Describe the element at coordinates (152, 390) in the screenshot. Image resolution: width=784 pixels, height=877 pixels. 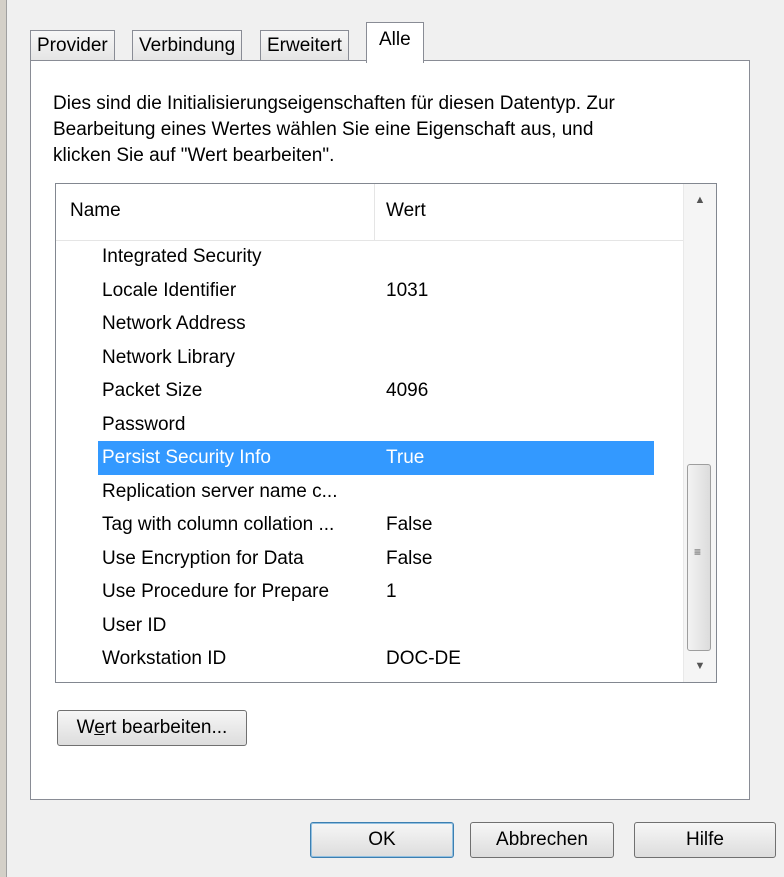
I see `property-name: Packet Size` at that location.